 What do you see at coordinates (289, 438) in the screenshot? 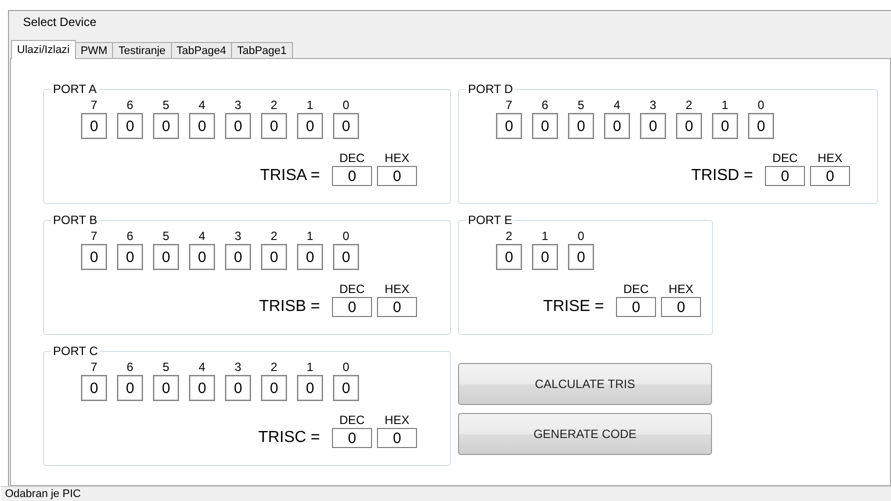
I see `tris-label: TRISC =` at bounding box center [289, 438].